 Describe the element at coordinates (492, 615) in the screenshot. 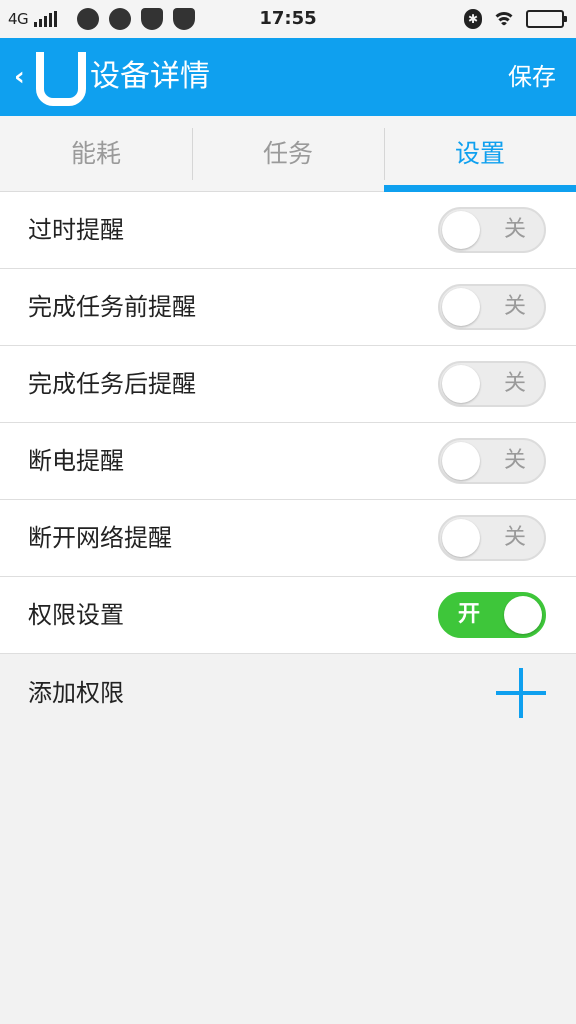

I see `permission-settings-toggle: 开` at that location.